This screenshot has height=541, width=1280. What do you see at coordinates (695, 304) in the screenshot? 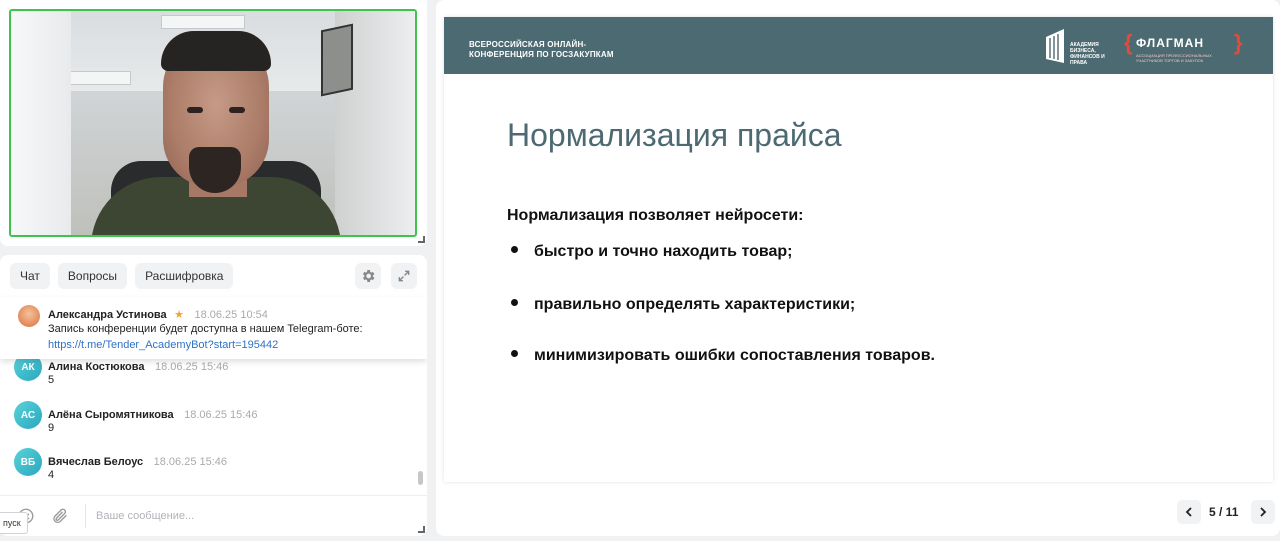
I see `slide-bullet-text: правильно определять характеристики;` at bounding box center [695, 304].